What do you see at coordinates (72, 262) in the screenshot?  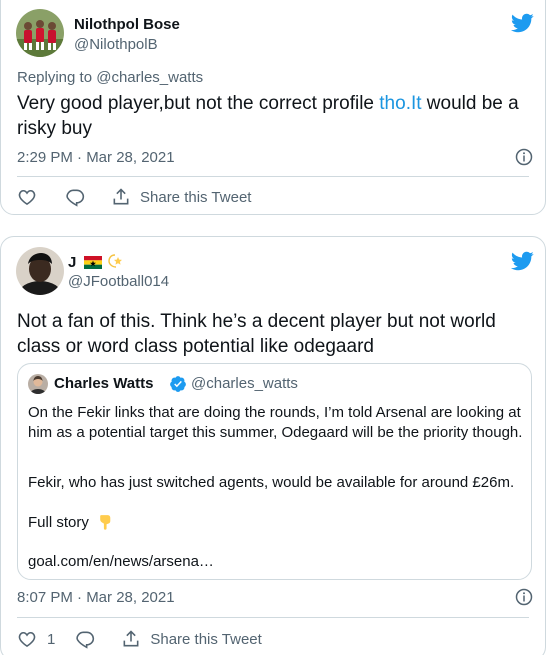 I see `author-name-text: J` at bounding box center [72, 262].